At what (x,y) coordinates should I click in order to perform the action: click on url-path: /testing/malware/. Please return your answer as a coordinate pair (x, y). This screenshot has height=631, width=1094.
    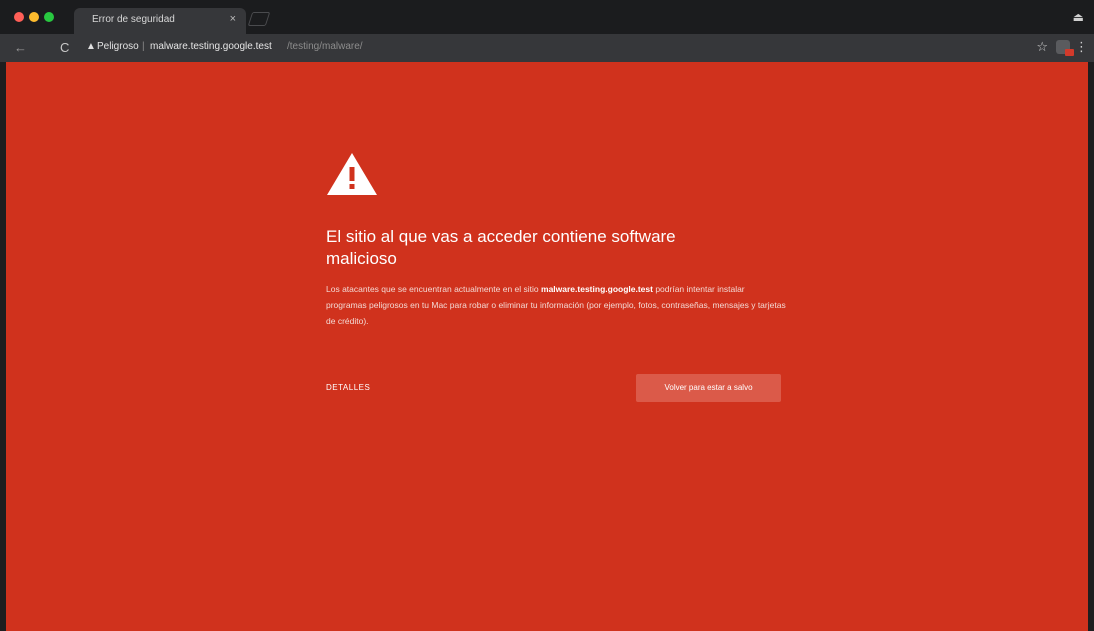
    Looking at the image, I should click on (325, 46).